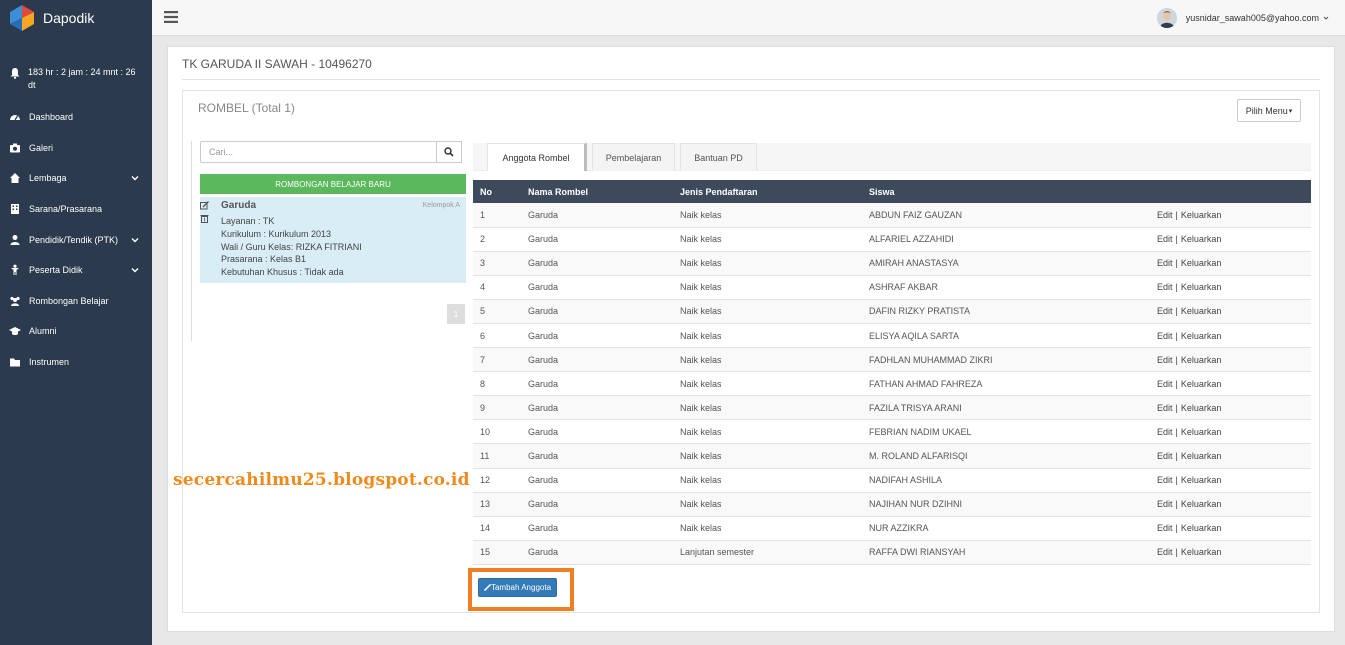 The image size is (1345, 645). I want to click on tab-pembelajaran: Pembelajaran, so click(633, 157).